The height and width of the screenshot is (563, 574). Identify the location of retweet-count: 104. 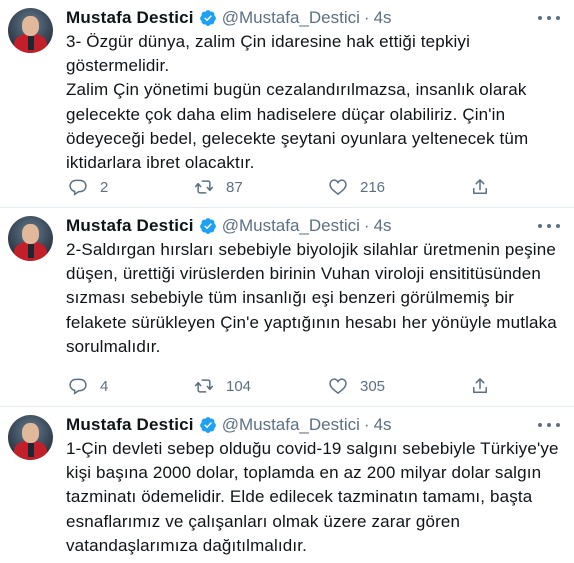
(239, 386).